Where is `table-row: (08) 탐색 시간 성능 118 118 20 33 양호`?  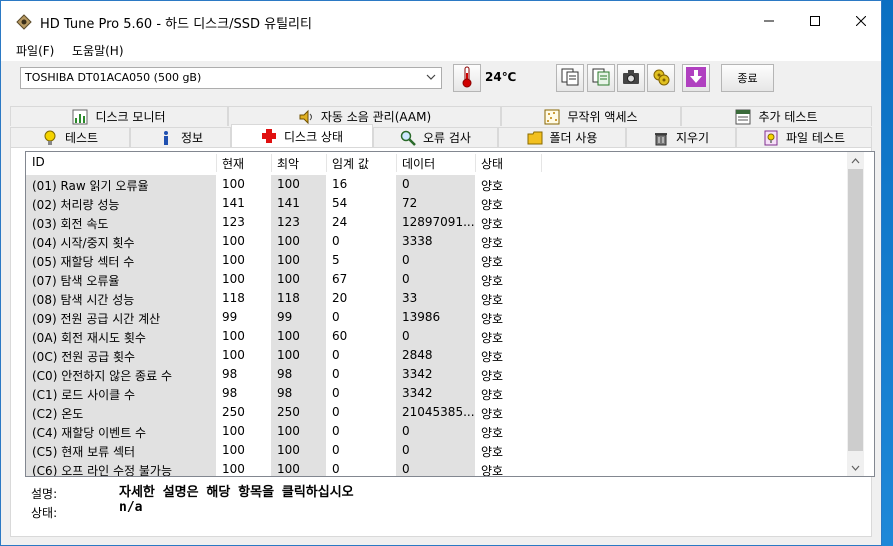 table-row: (08) 탐색 시간 성능 118 118 20 33 양호 is located at coordinates (436, 298).